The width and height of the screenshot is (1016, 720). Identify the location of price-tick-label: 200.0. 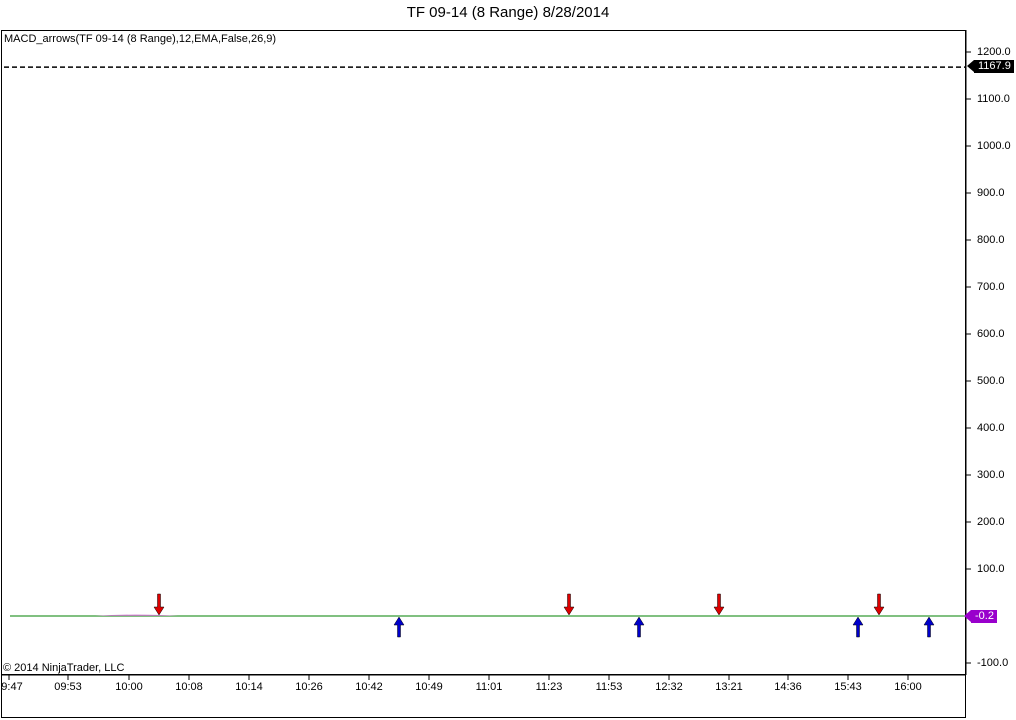
(991, 522).